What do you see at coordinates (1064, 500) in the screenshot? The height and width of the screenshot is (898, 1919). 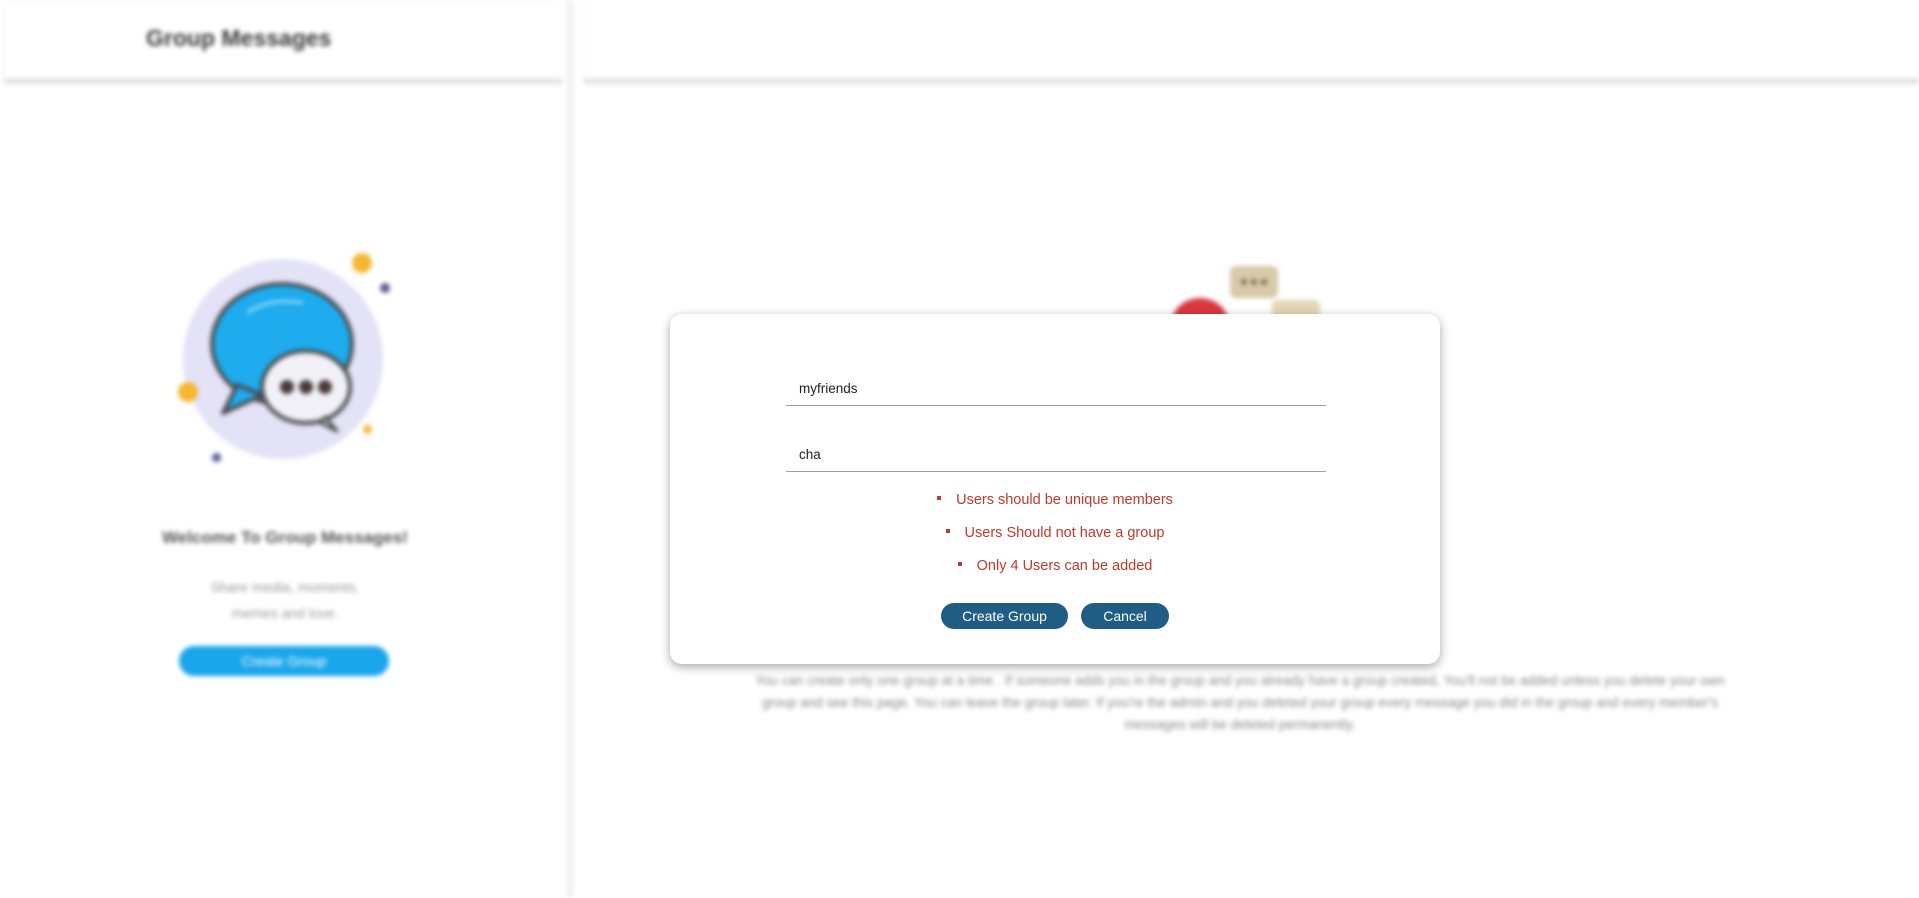 I see `error-text: Users should be unique members` at bounding box center [1064, 500].